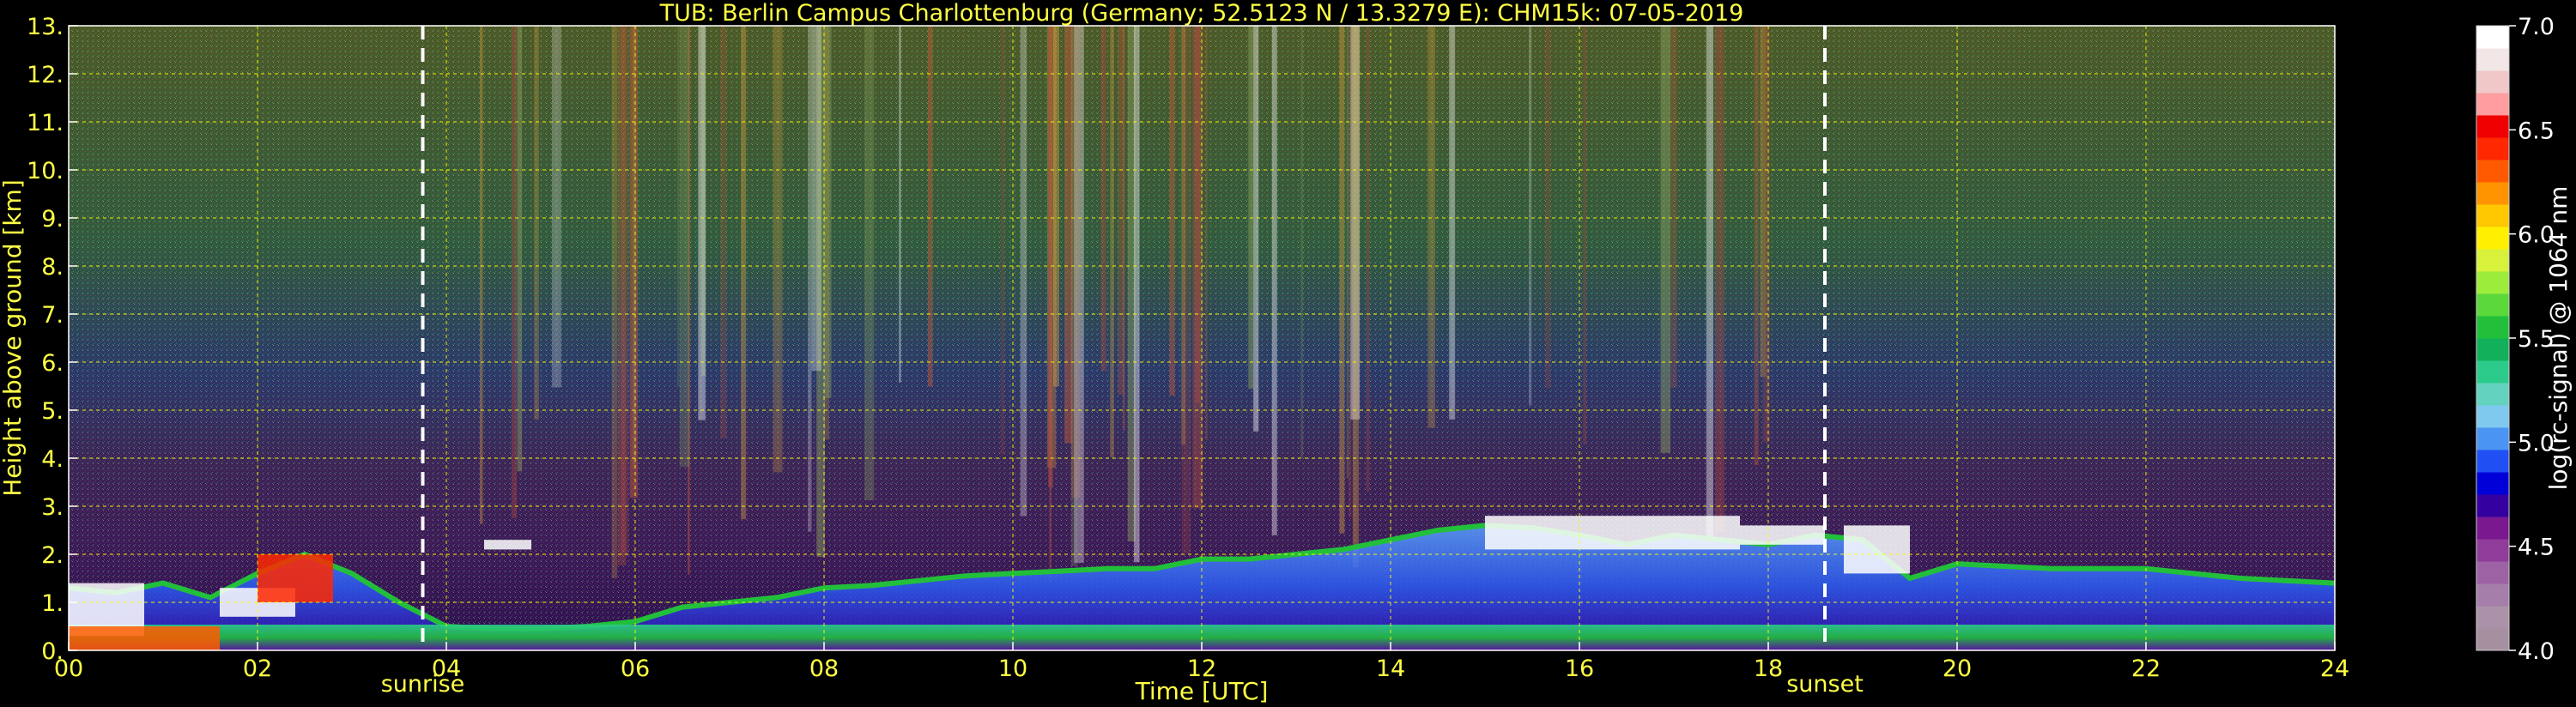  Describe the element at coordinates (2558, 338) in the screenshot. I see `colorbar-label: log(rc-signal) @ 1064 nm` at that location.